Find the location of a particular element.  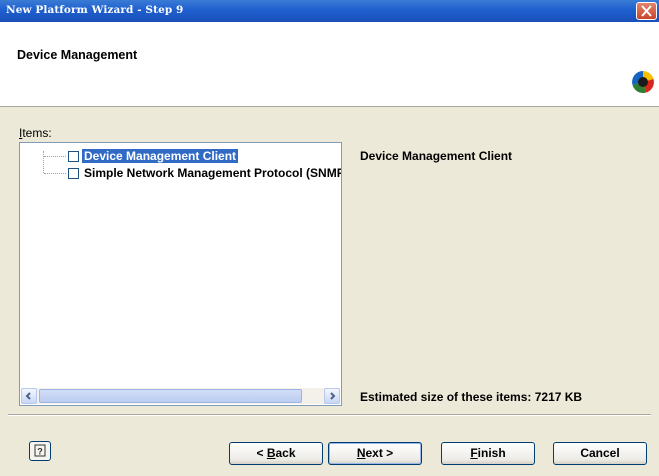

finish-button: Finish is located at coordinates (488, 453).